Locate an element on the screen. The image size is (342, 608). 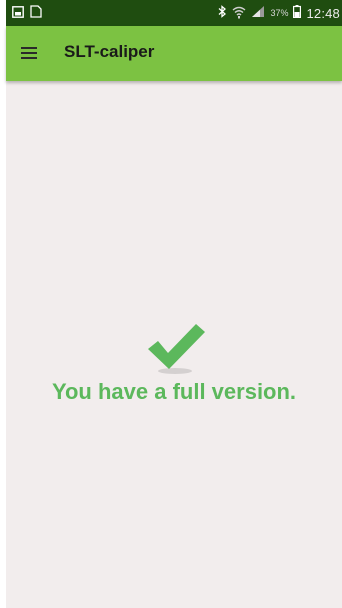
app-bar: SLT-caliper is located at coordinates (174, 53).